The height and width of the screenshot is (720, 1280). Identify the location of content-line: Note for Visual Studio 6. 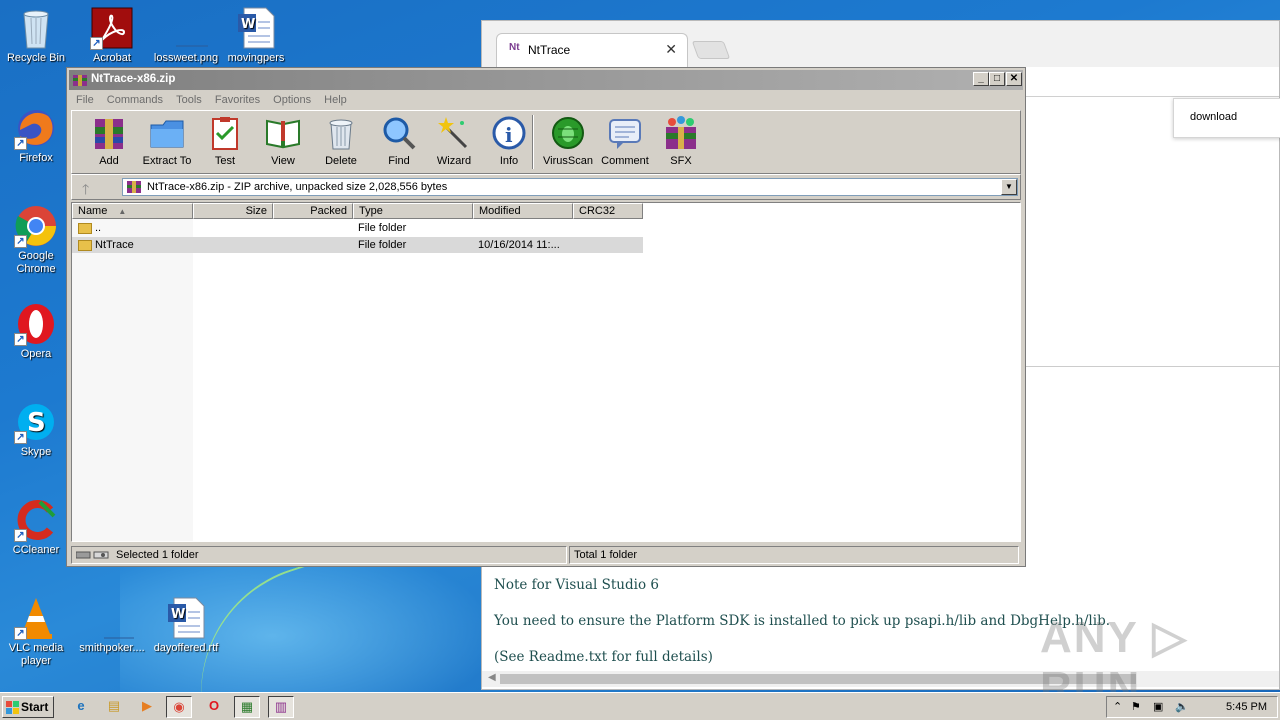
(576, 585).